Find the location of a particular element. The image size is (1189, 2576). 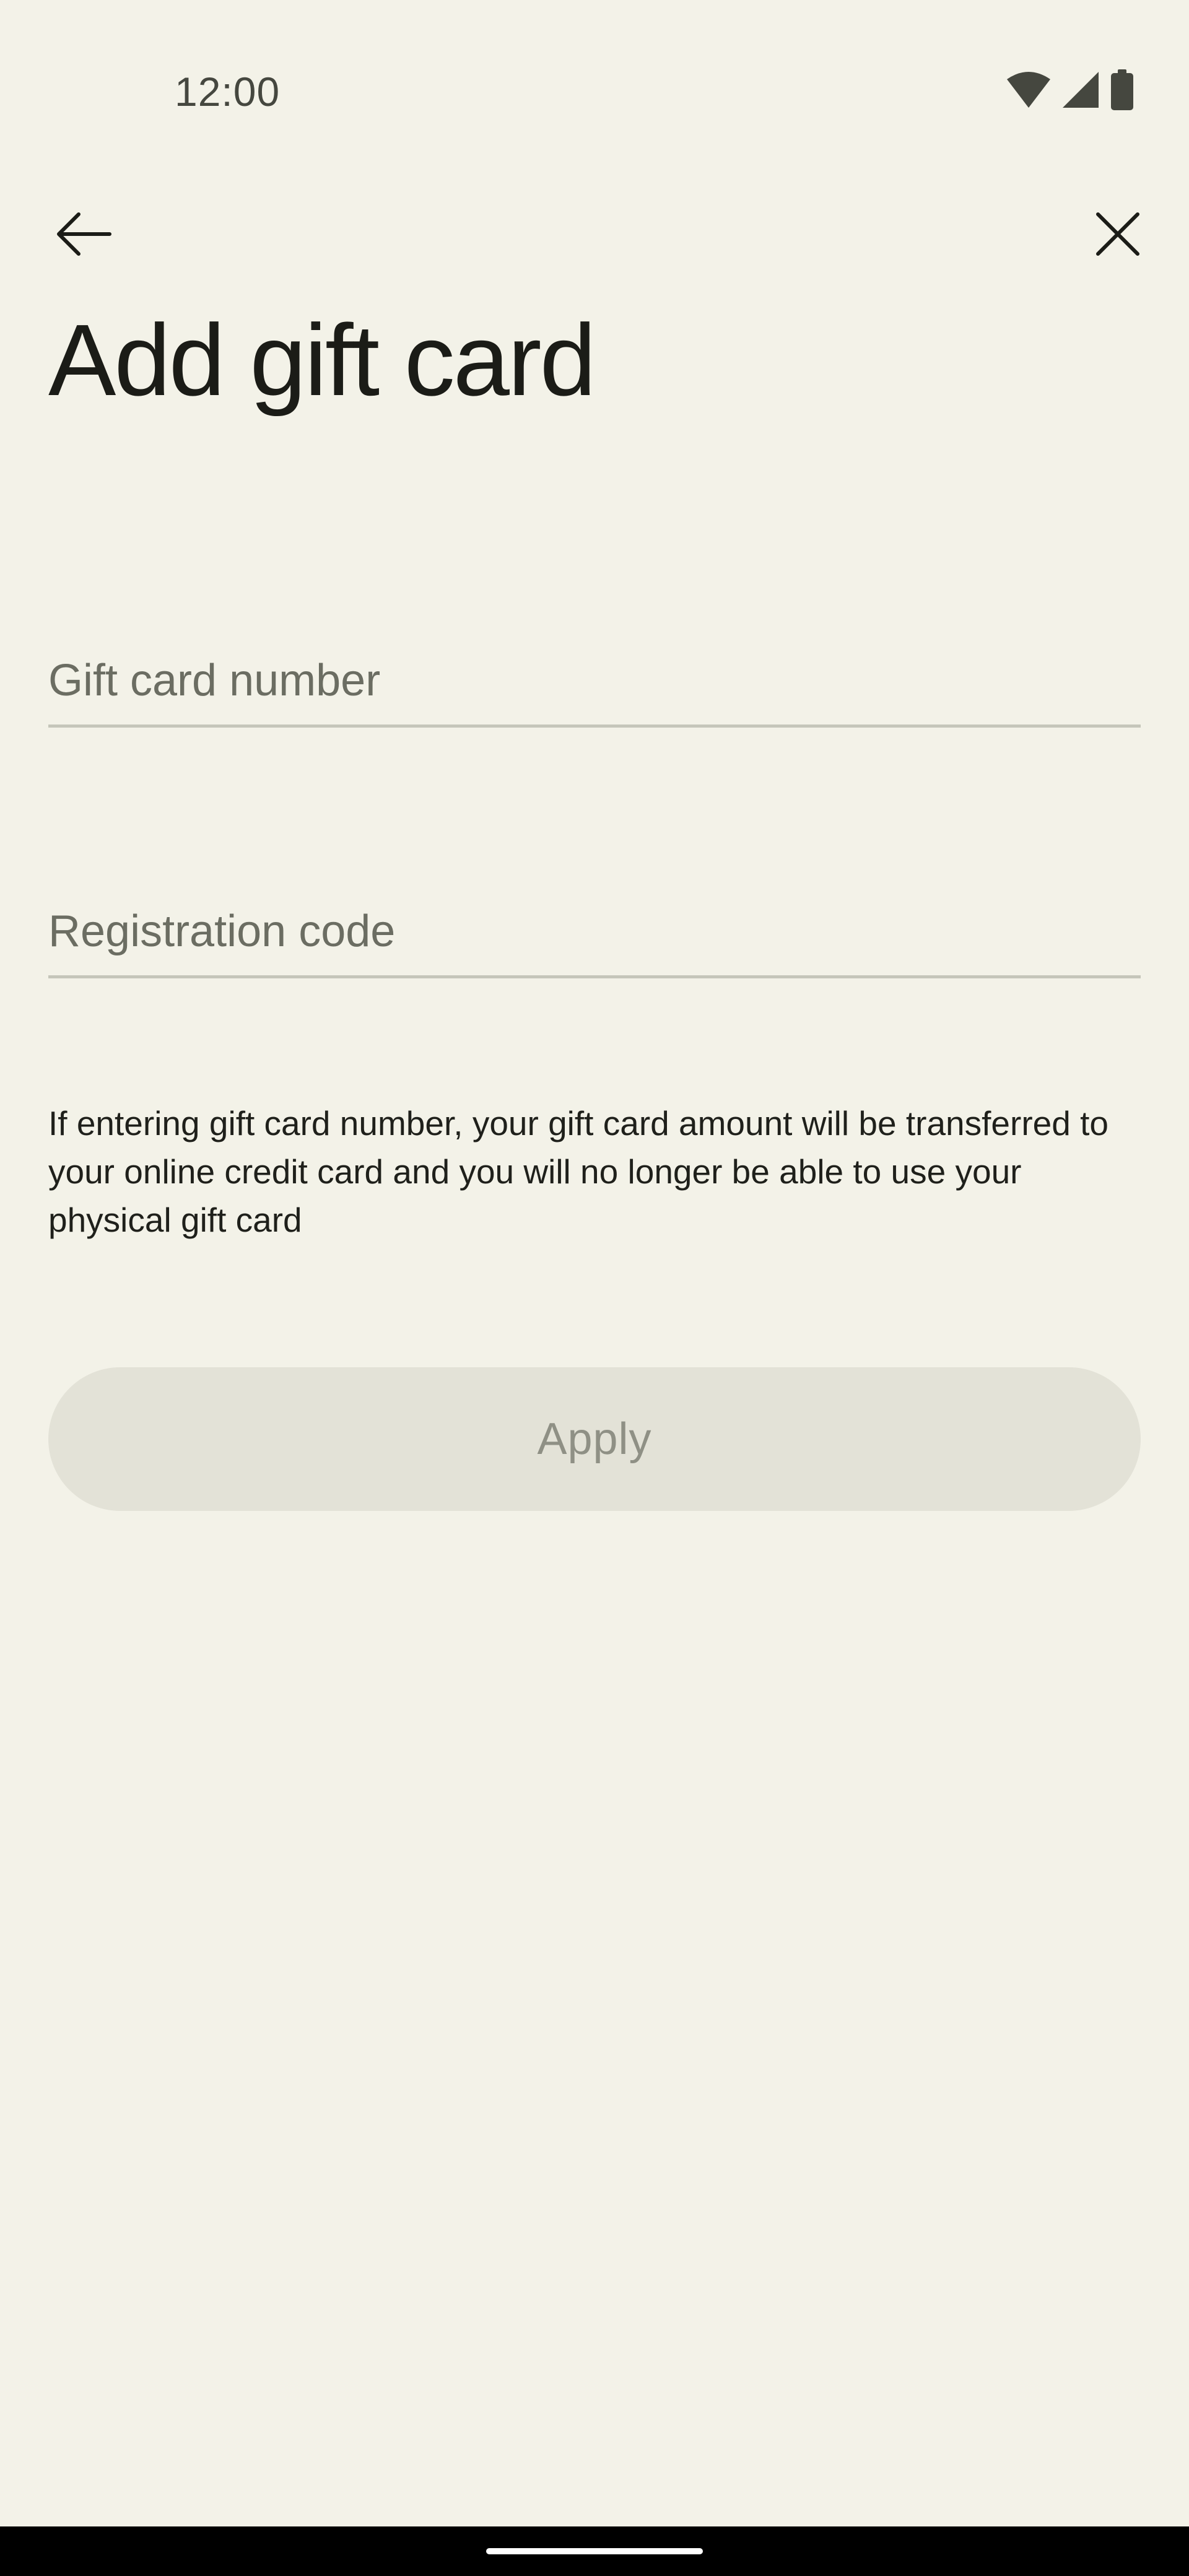

status-time: 12:00 is located at coordinates (228, 92).